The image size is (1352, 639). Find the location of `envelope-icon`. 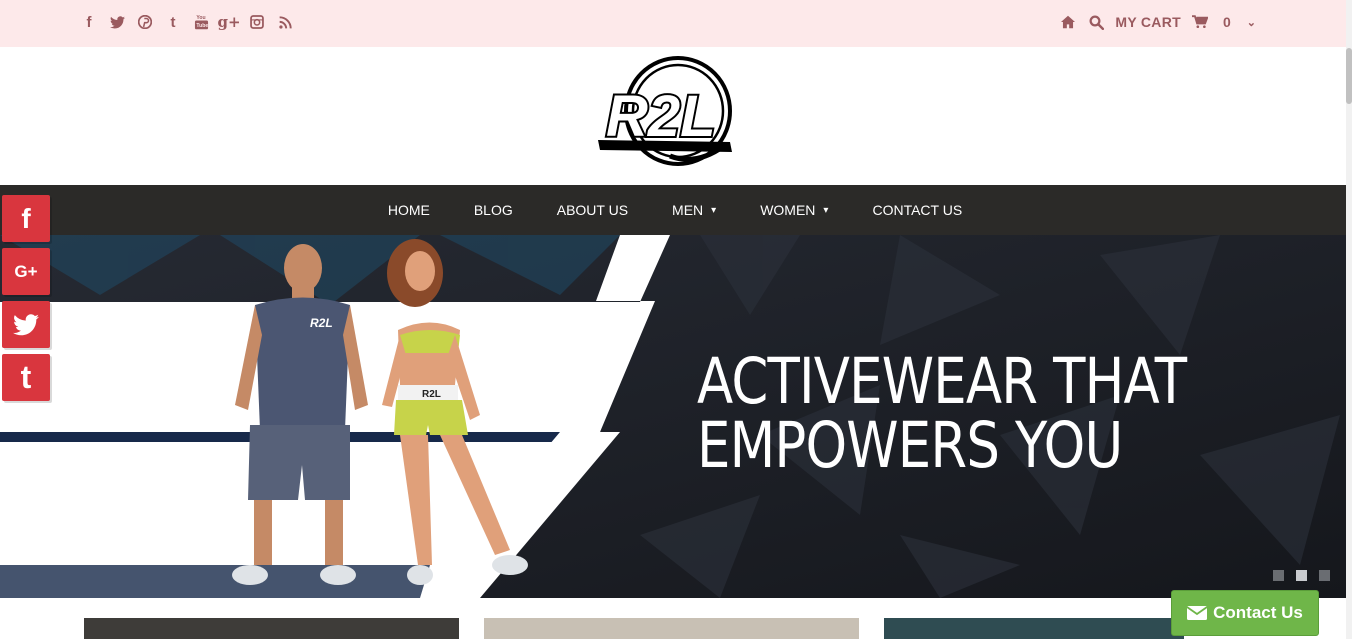

envelope-icon is located at coordinates (1197, 613).